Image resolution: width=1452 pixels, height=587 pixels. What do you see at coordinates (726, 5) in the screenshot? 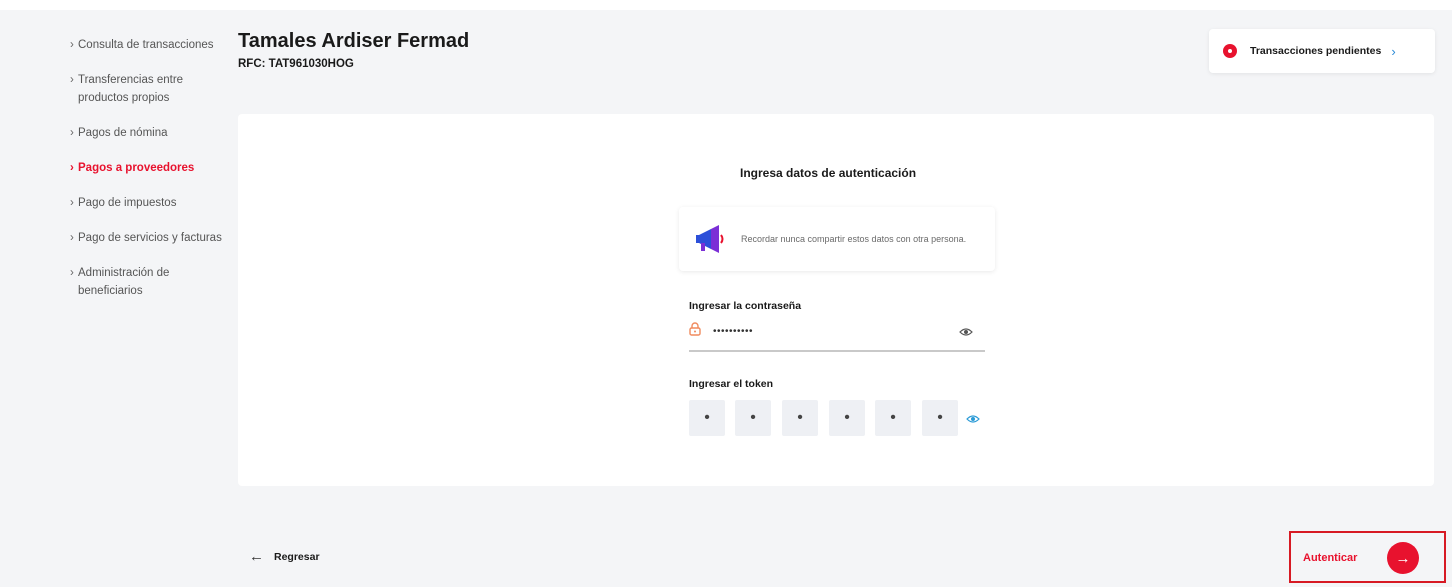
I see `top-strip` at bounding box center [726, 5].